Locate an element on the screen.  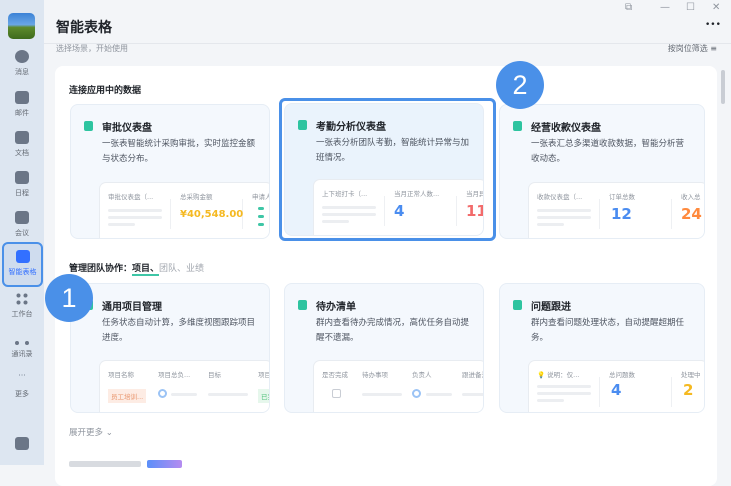
section-title-team-collab: 管理团队协作：项目、团队、业绩 is located at coordinates (137, 270).